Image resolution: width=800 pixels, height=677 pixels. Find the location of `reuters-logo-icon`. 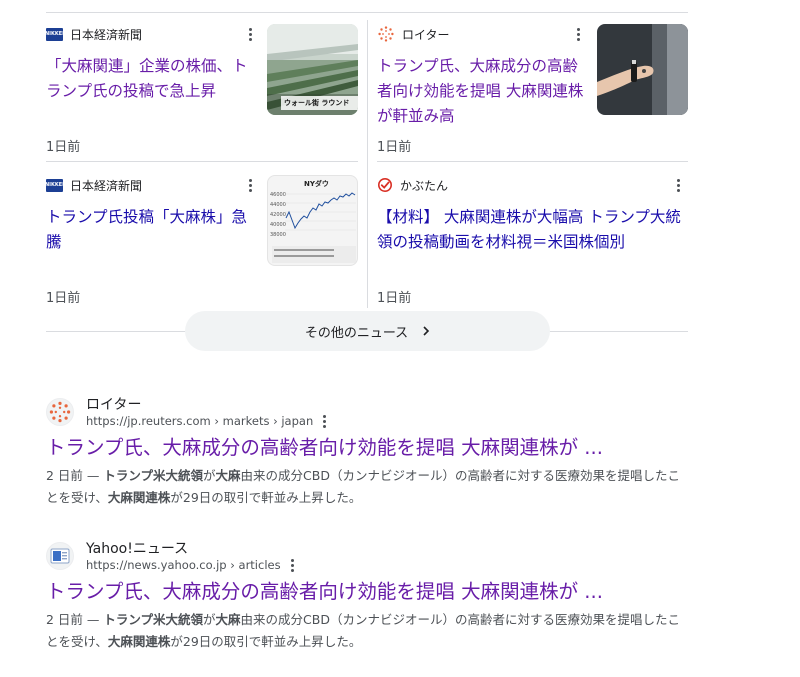

reuters-logo-icon is located at coordinates (386, 34).